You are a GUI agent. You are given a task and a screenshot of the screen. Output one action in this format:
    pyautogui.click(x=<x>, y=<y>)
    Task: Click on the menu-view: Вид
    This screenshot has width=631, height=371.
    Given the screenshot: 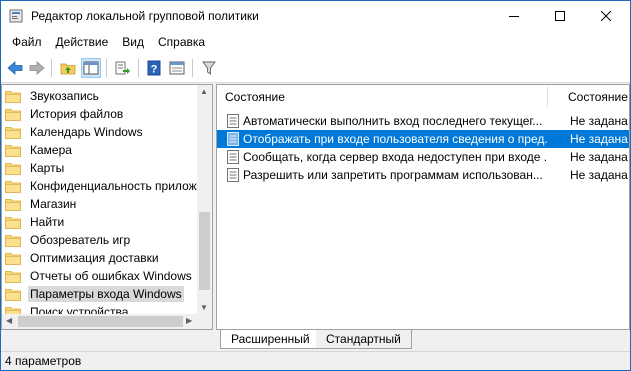 What is the action you would take?
    pyautogui.click(x=133, y=42)
    